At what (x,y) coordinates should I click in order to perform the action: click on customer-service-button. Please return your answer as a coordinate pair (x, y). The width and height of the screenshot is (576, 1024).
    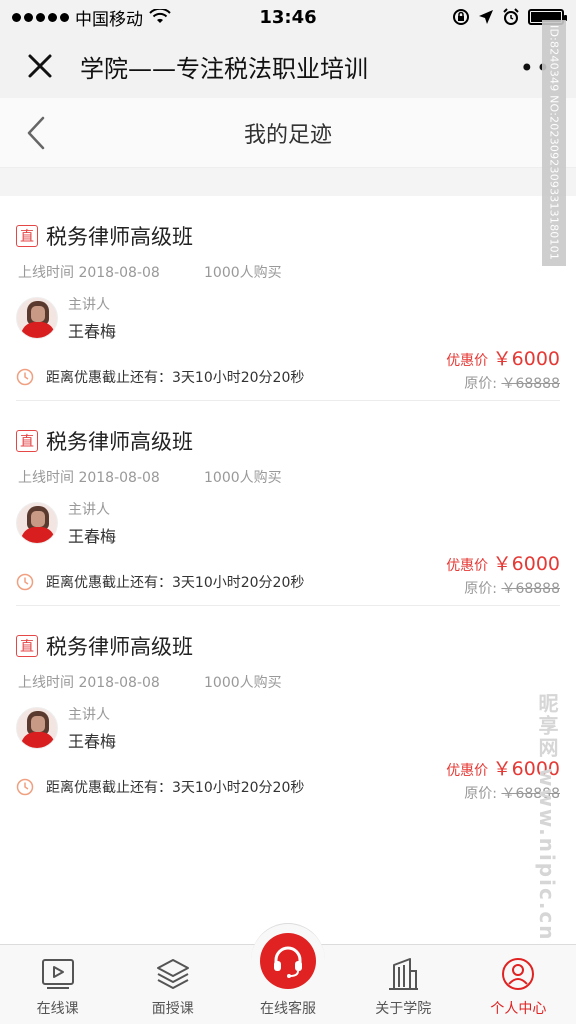
    Looking at the image, I should click on (288, 960).